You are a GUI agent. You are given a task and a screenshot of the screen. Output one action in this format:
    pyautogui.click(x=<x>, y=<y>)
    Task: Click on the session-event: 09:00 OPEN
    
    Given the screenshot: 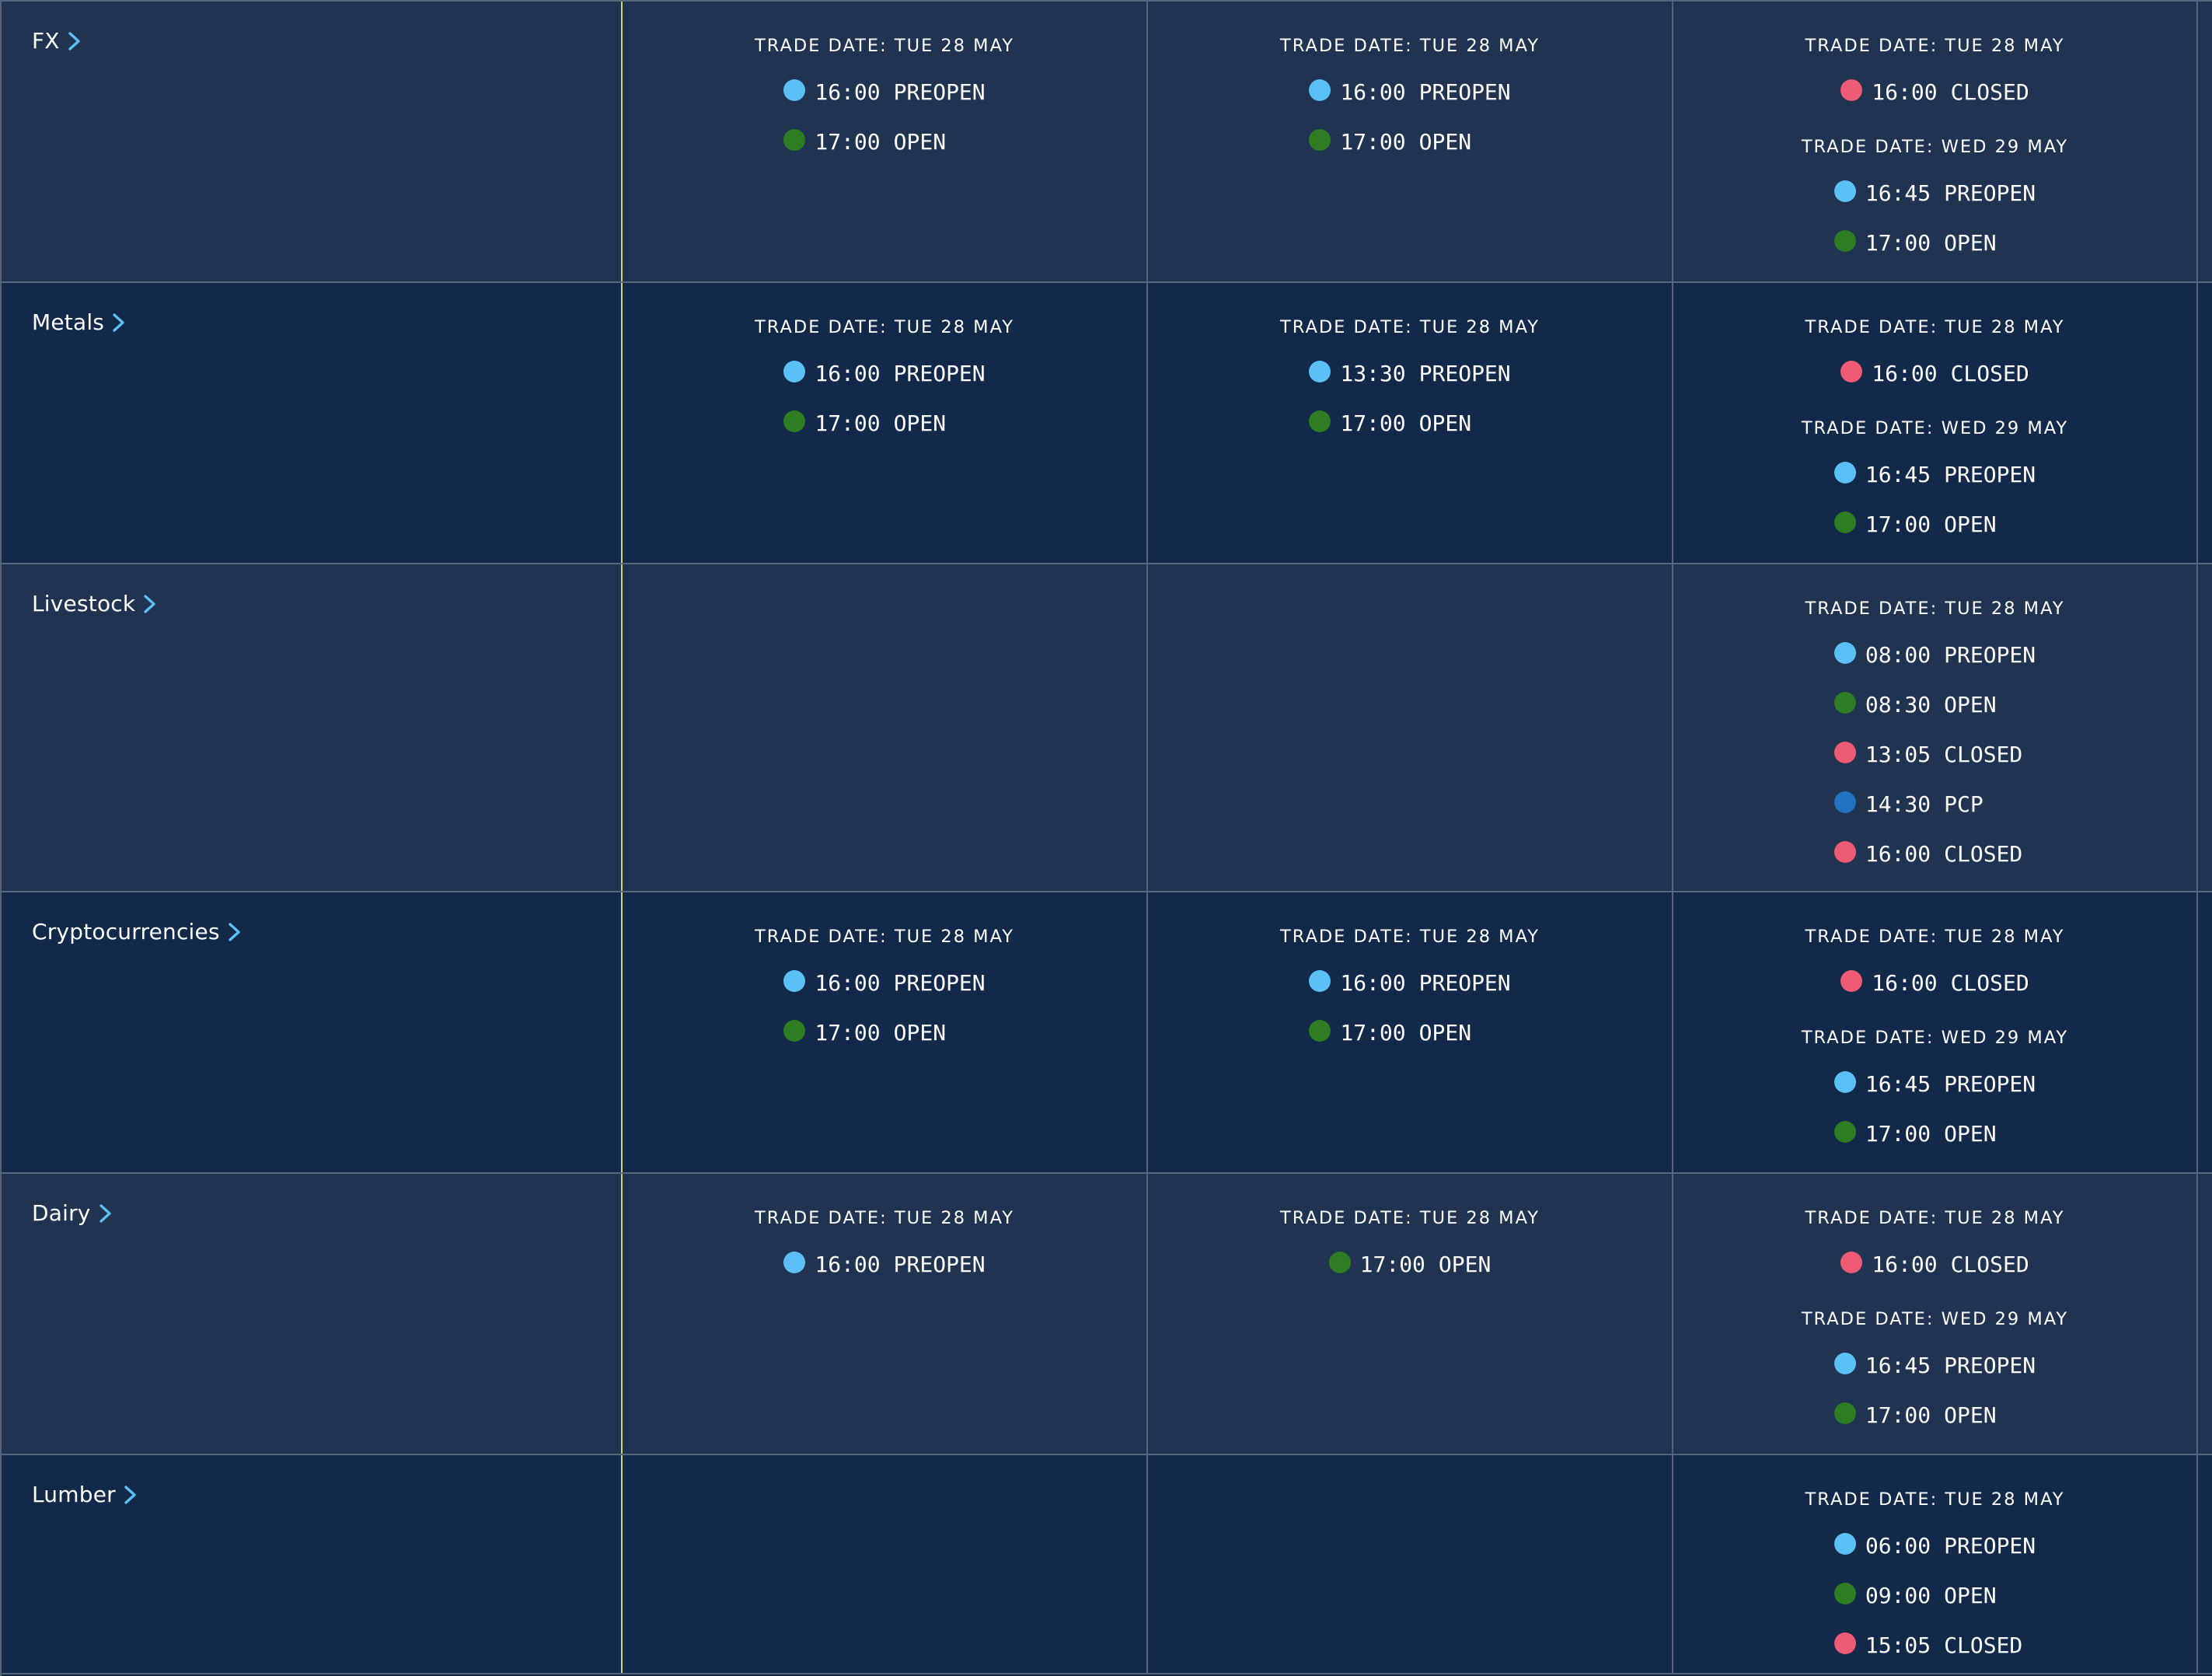 What is the action you would take?
    pyautogui.click(x=1915, y=1595)
    